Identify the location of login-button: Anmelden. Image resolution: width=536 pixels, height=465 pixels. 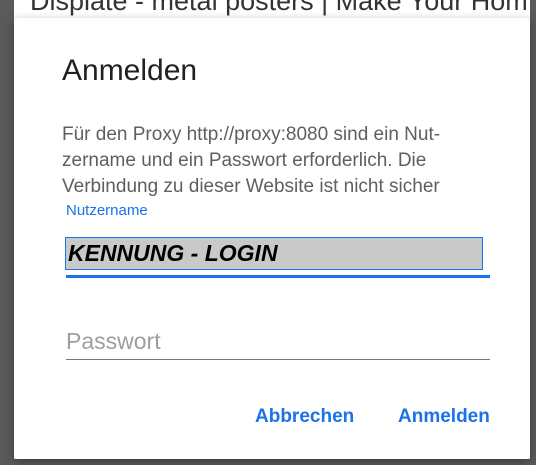
(444, 417).